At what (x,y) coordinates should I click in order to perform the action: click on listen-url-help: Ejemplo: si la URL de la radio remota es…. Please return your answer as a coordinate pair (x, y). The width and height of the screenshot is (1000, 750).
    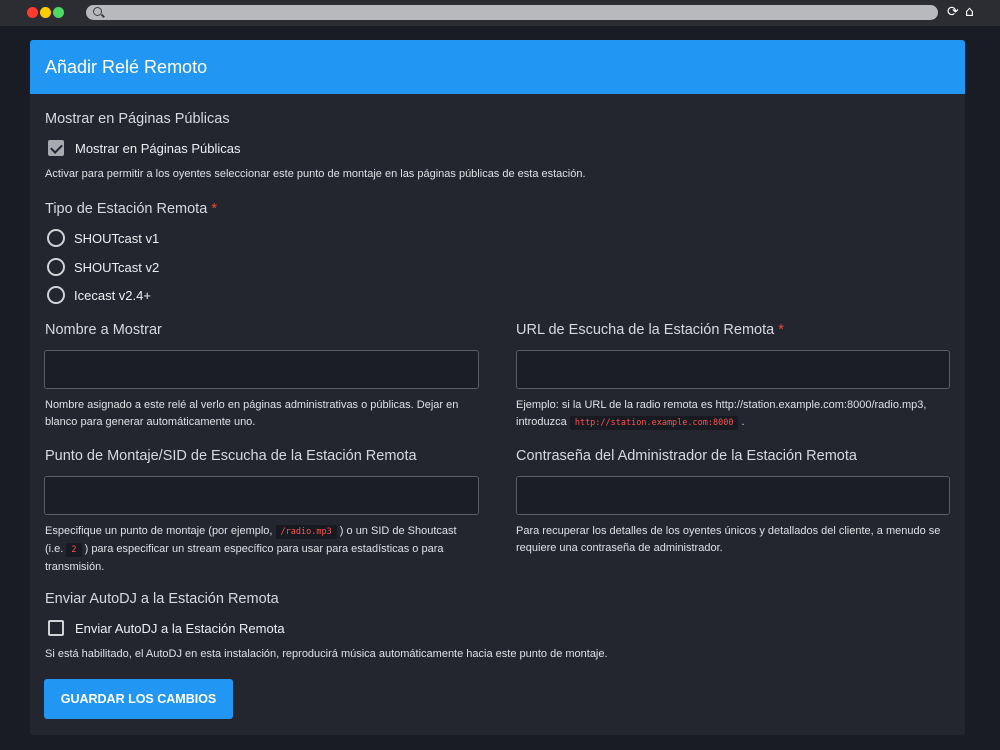
    Looking at the image, I should click on (736, 414).